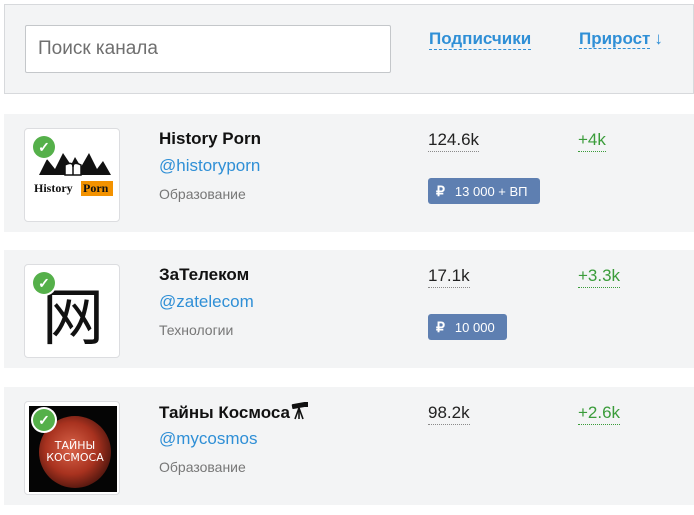  What do you see at coordinates (208, 49) in the screenshot?
I see `channel-search-input` at bounding box center [208, 49].